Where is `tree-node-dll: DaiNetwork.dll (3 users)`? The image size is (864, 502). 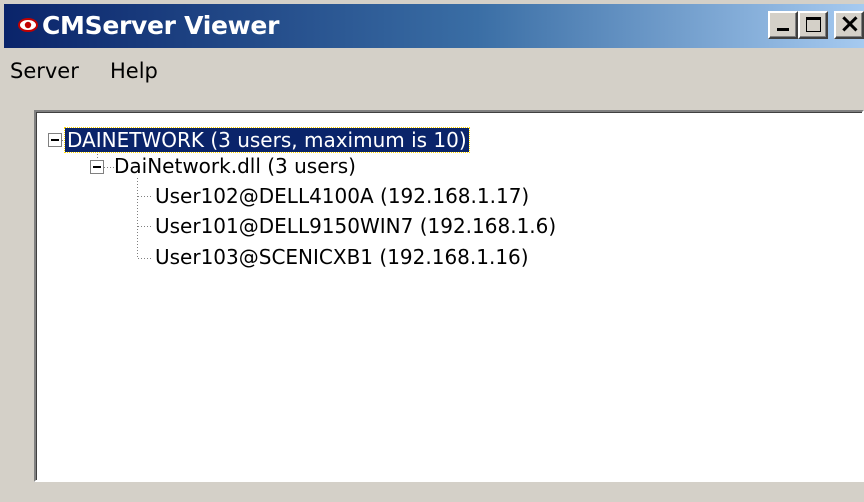
tree-node-dll: DaiNetwork.dll (3 users) is located at coordinates (235, 166).